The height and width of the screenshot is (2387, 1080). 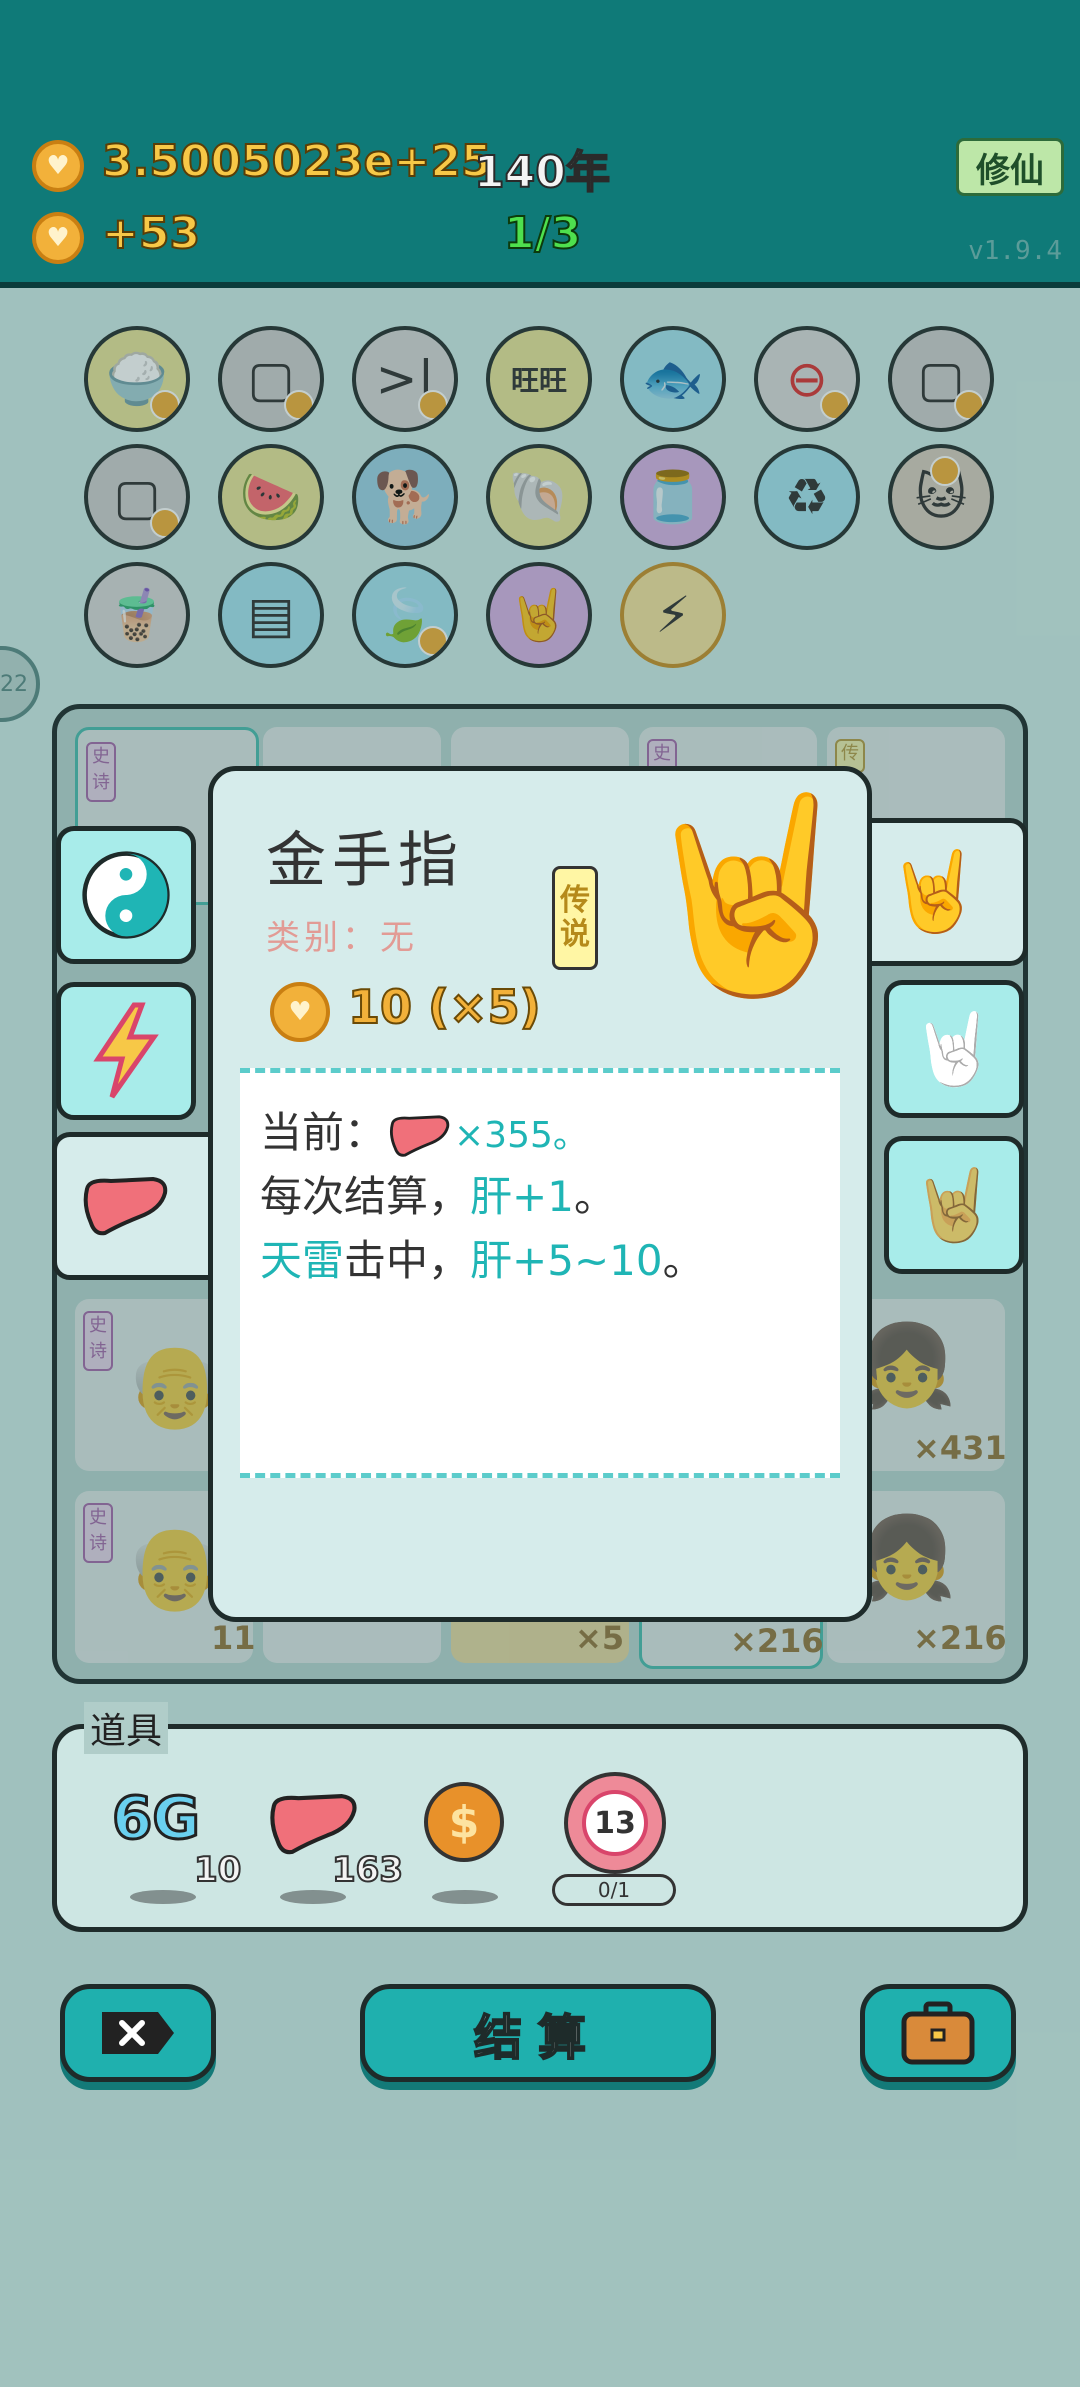 I want to click on item-6g: 6G, so click(x=156, y=1818).